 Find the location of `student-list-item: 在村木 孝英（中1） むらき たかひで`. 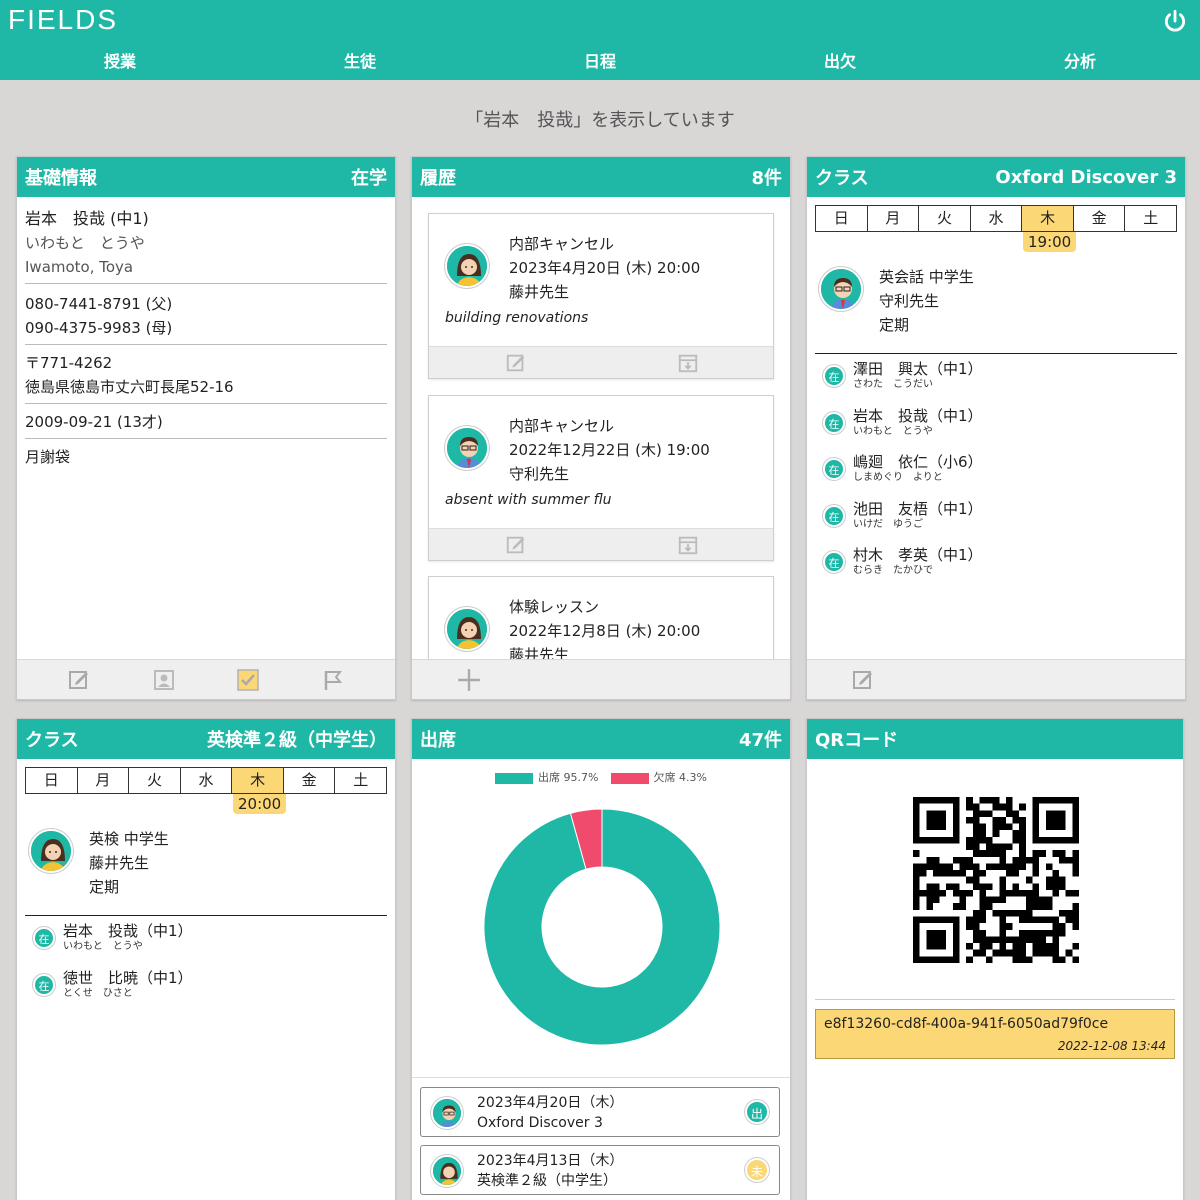

student-list-item: 在村木 孝英（中1） むらき たかひで is located at coordinates (903, 561).